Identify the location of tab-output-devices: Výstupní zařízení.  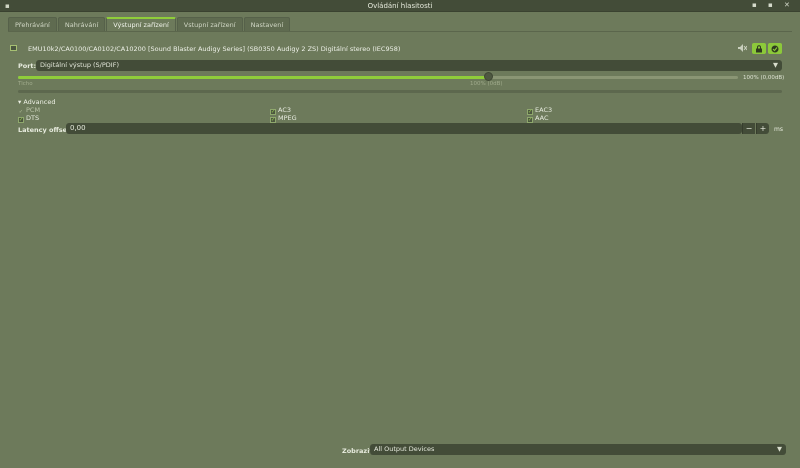
(141, 24).